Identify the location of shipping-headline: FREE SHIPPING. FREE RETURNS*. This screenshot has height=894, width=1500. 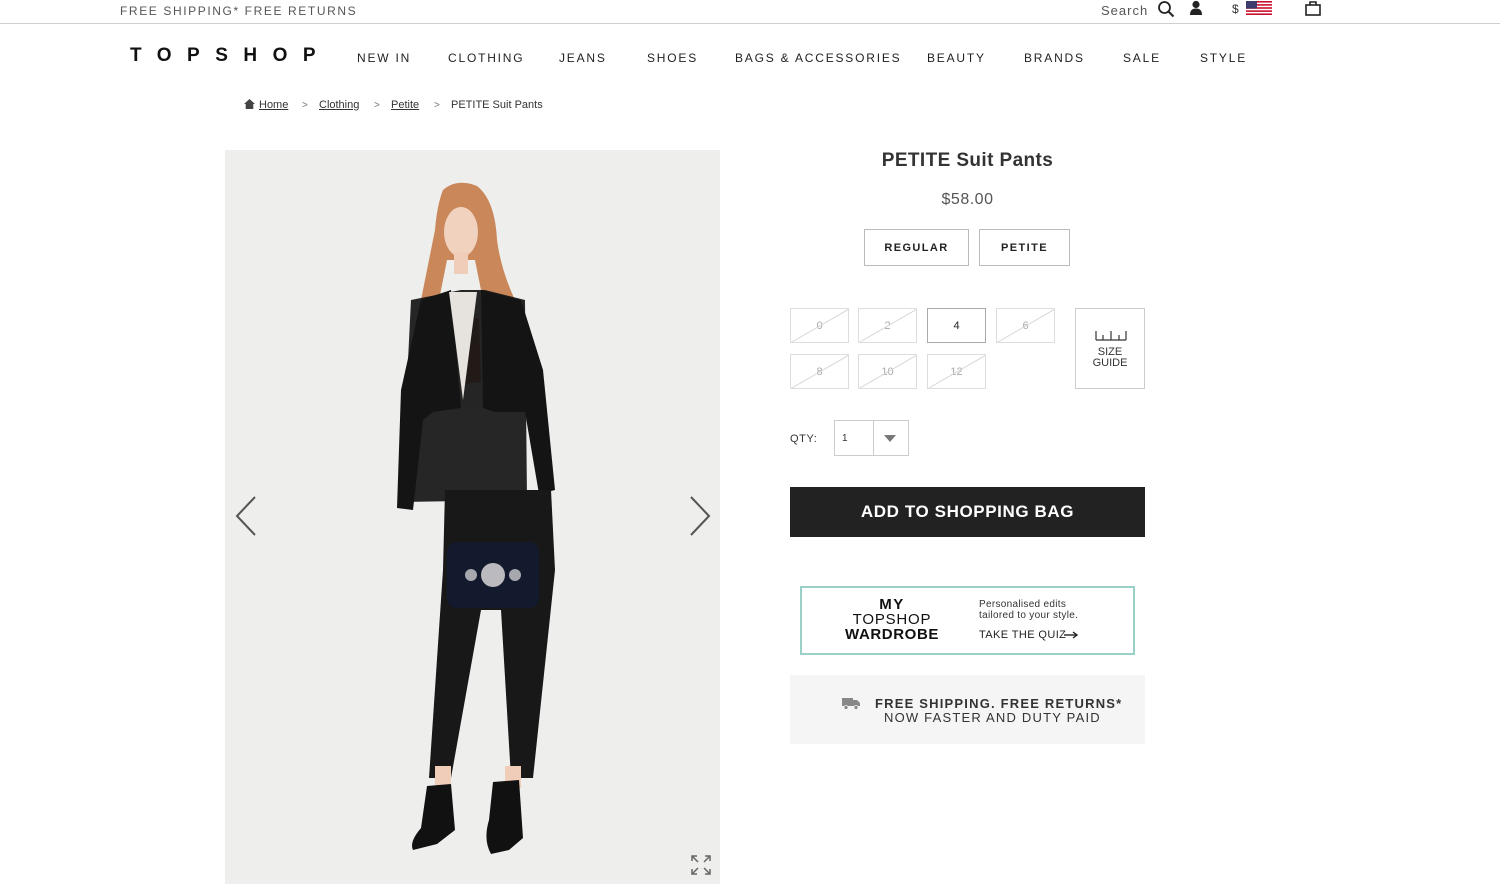
(999, 703).